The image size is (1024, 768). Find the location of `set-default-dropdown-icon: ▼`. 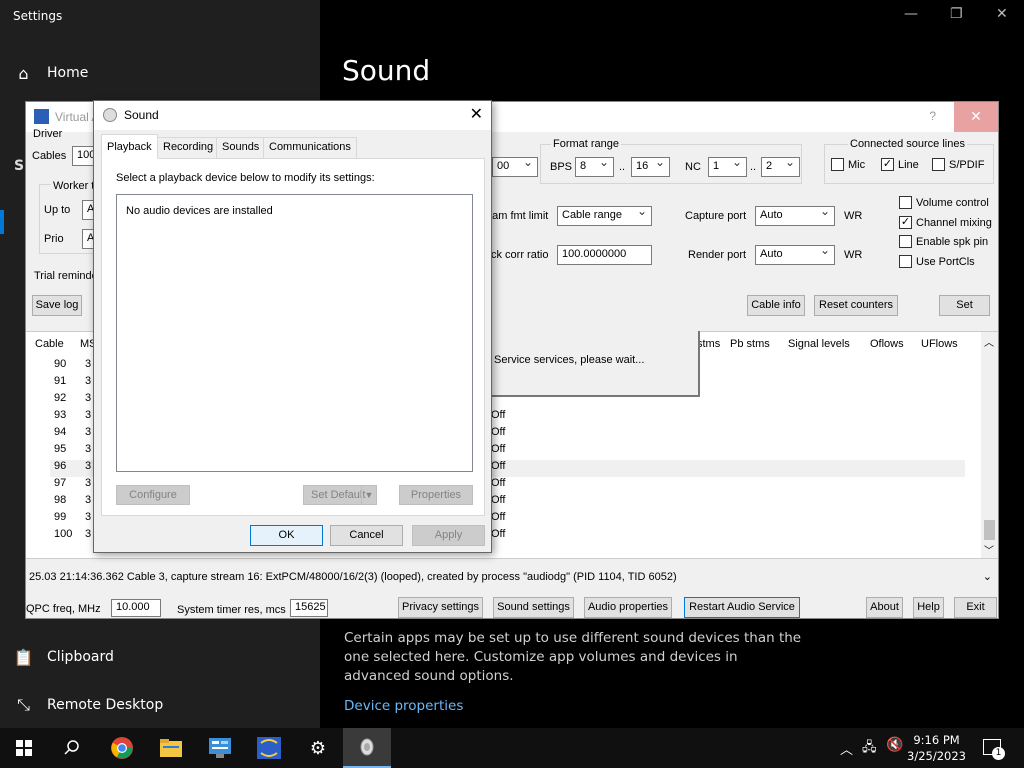

set-default-dropdown-icon: ▼ is located at coordinates (368, 495).